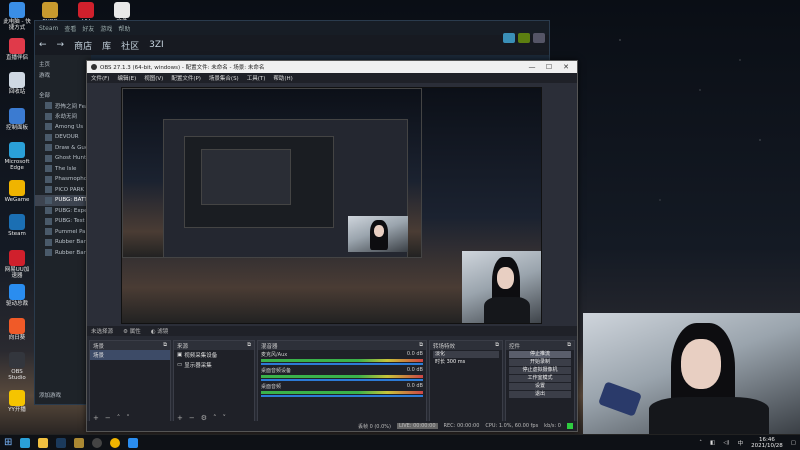 This screenshot has width=800, height=450. What do you see at coordinates (214, 355) in the screenshot?
I see `source-item: ▣ 视频采集设备` at bounding box center [214, 355].